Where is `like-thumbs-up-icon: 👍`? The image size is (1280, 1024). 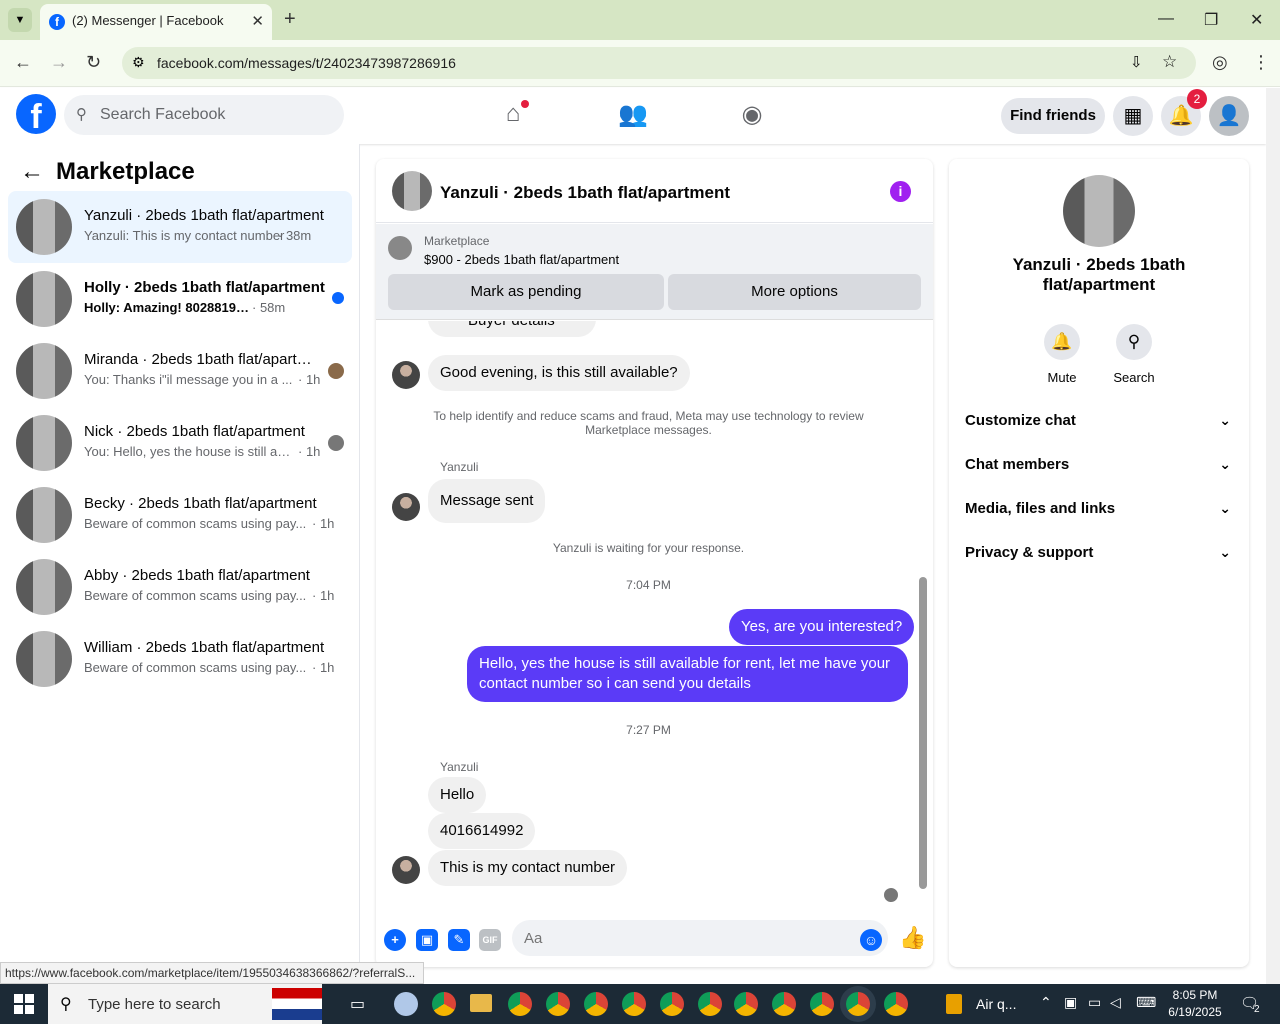 like-thumbs-up-icon: 👍 is located at coordinates (912, 938).